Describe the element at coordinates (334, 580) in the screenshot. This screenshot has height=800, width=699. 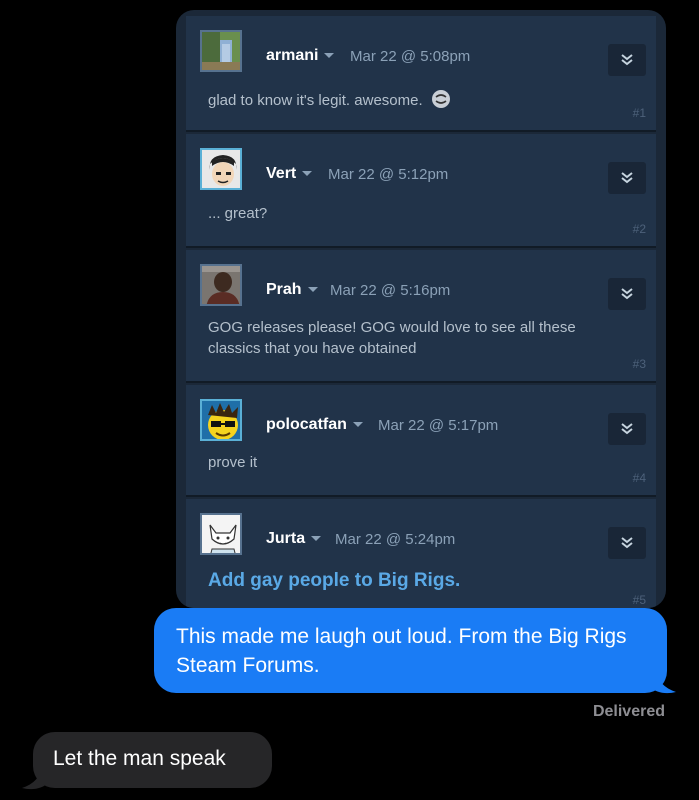
I see `post-text: Add gay people to Big Rigs.` at that location.